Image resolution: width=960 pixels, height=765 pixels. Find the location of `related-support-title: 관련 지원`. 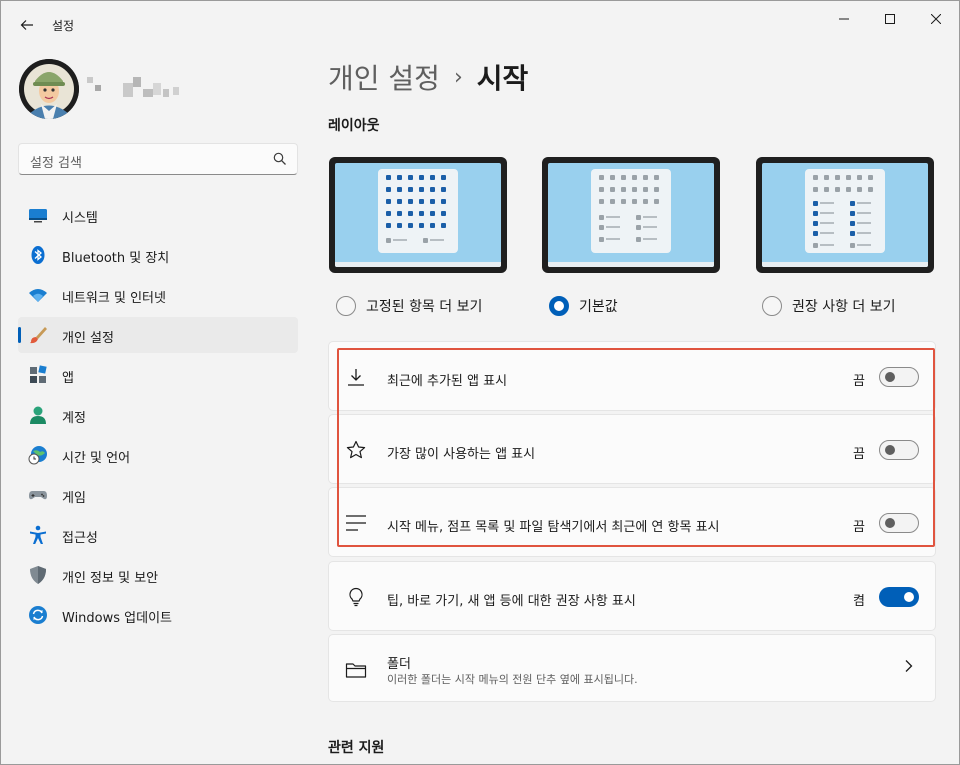

related-support-title: 관련 지원 is located at coordinates (356, 748).